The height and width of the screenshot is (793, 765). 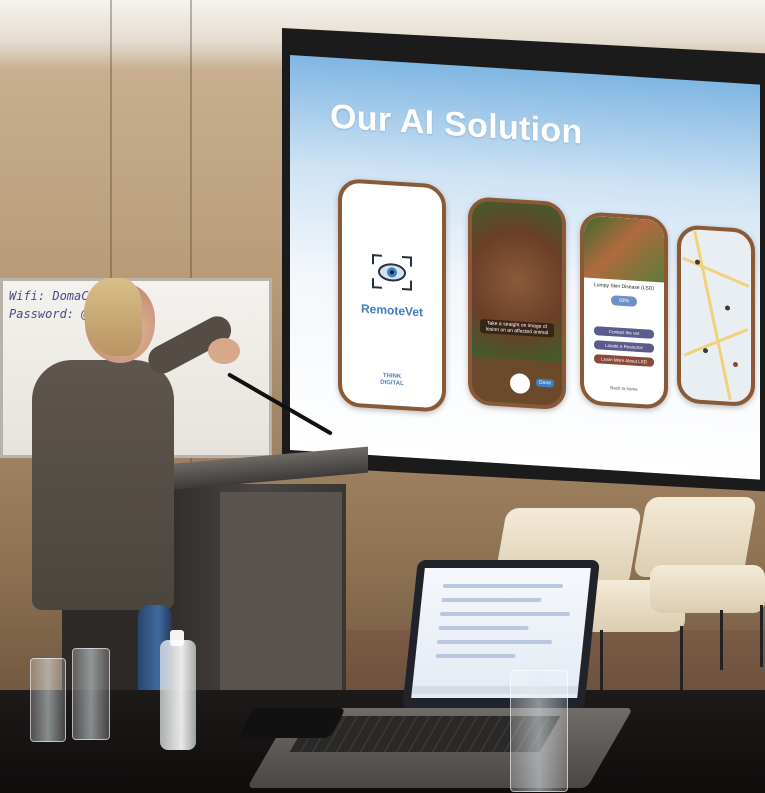 I want to click on shutter-button, so click(x=520, y=383).